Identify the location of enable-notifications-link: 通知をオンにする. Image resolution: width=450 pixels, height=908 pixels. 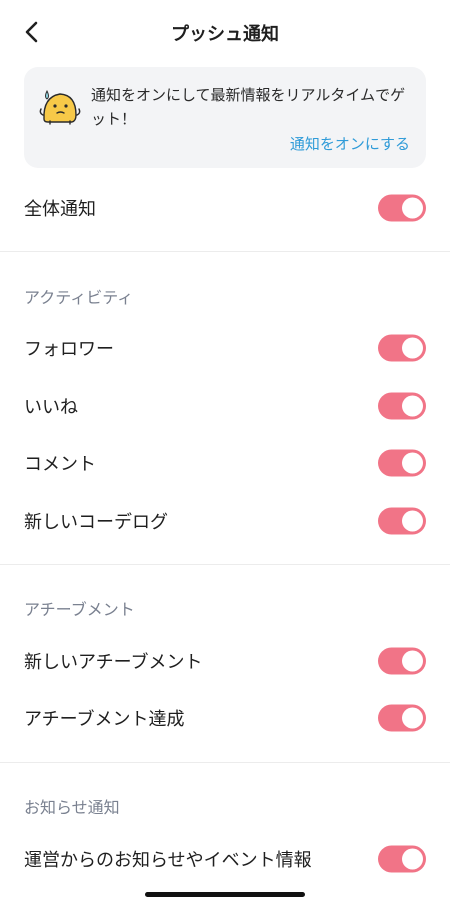
(350, 143).